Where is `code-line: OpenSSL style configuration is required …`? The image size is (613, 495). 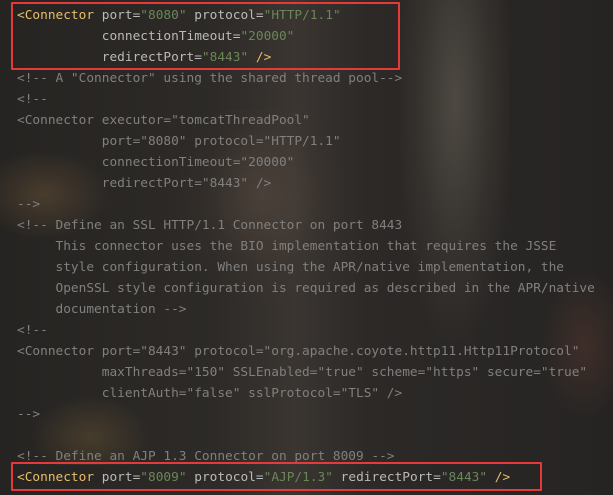 code-line: OpenSSL style configuration is required … is located at coordinates (306, 288).